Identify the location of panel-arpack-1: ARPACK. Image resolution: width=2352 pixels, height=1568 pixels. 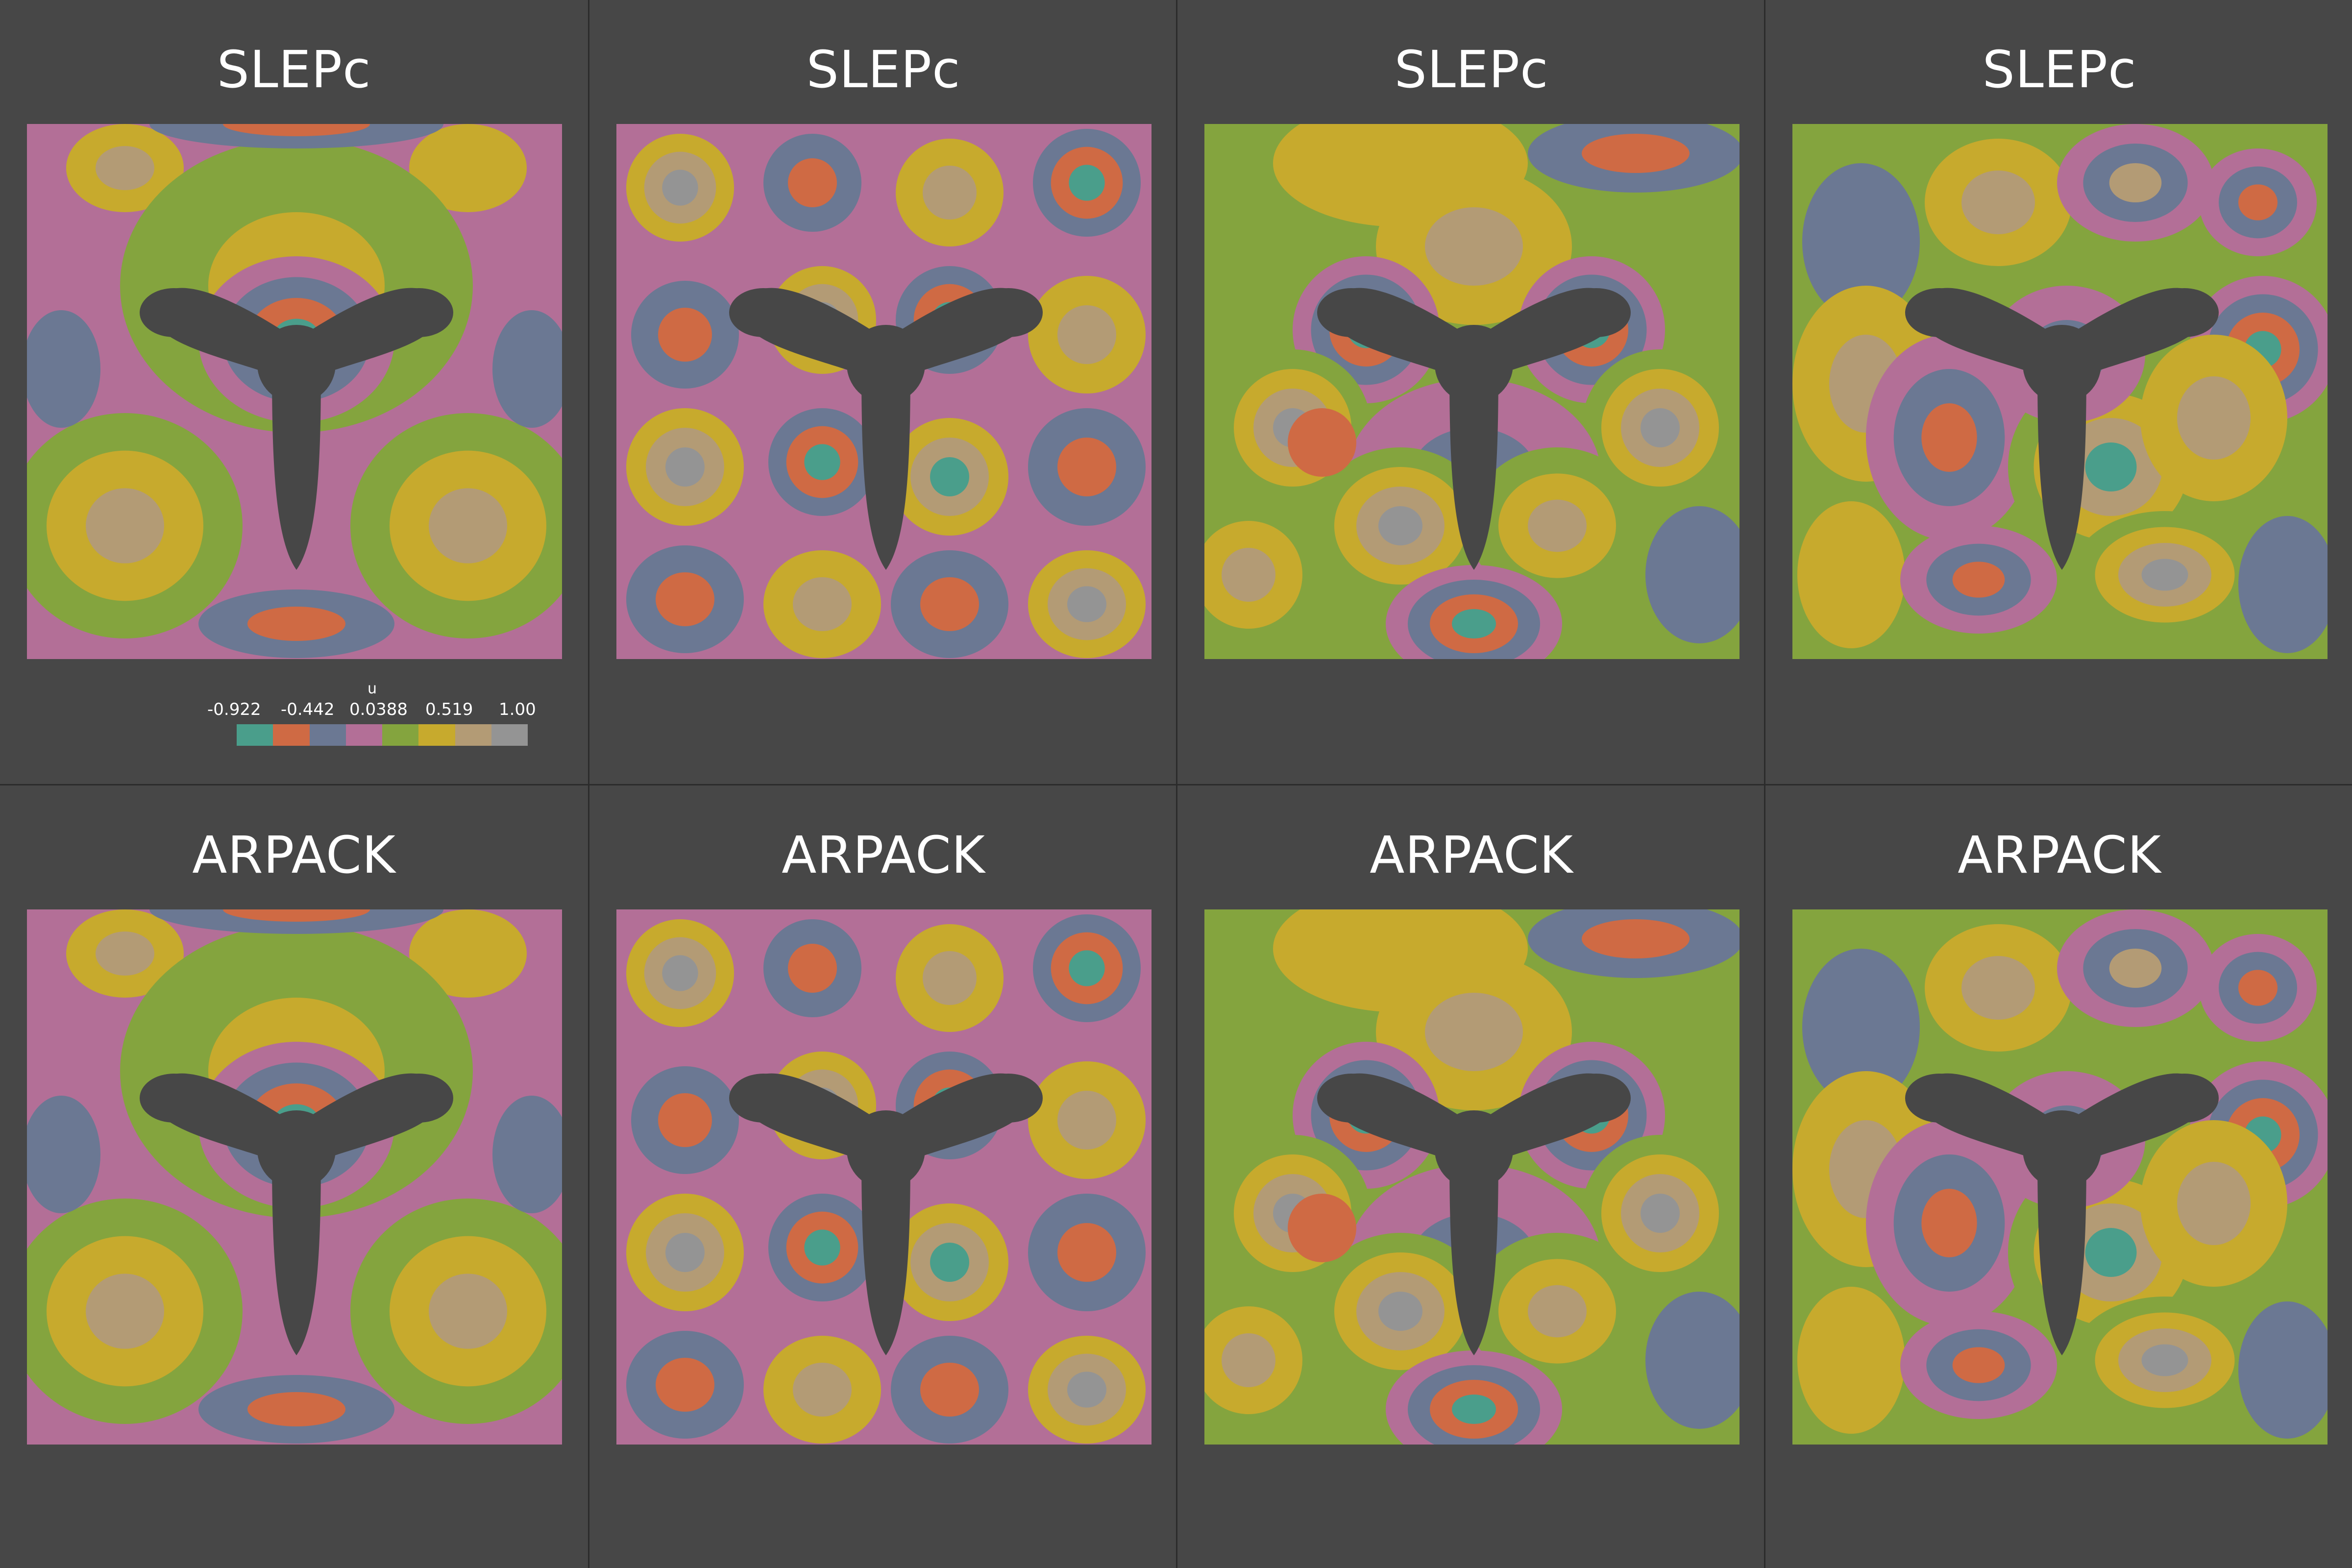
(294, 1176).